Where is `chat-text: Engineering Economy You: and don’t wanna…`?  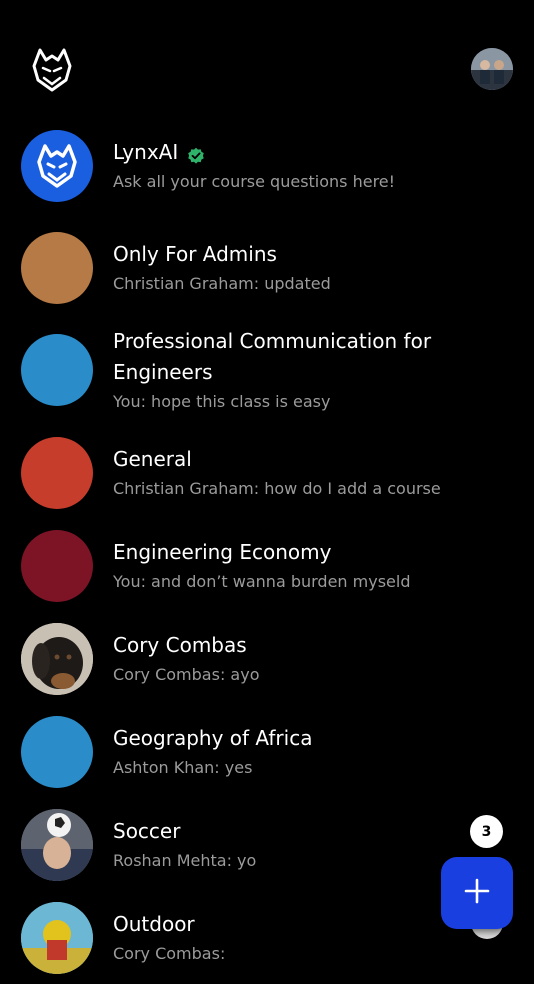 chat-text: Engineering Economy You: and don’t wanna… is located at coordinates (313, 566).